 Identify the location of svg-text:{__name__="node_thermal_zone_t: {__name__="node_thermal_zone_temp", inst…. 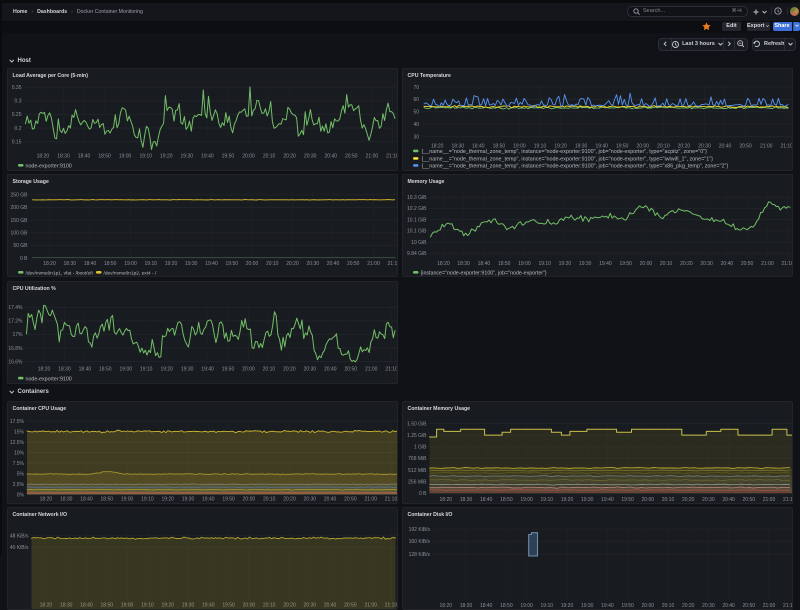
(568, 159).